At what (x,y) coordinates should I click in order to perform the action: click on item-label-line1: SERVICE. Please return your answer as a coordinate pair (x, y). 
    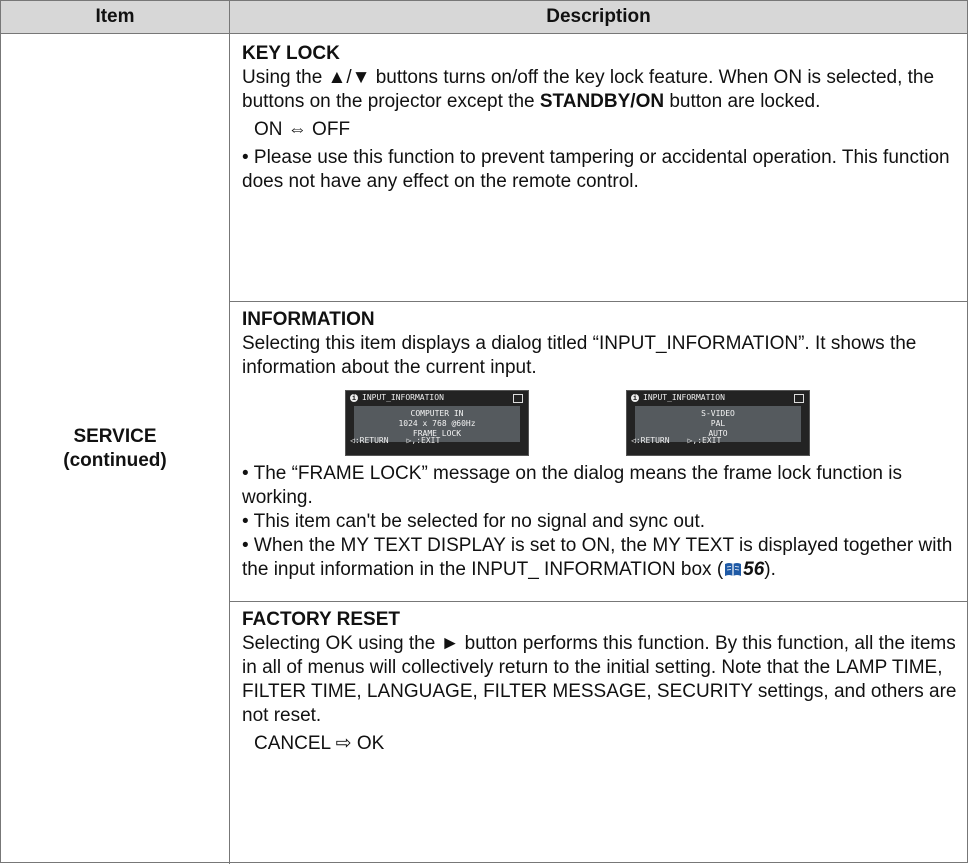
    Looking at the image, I should click on (115, 436).